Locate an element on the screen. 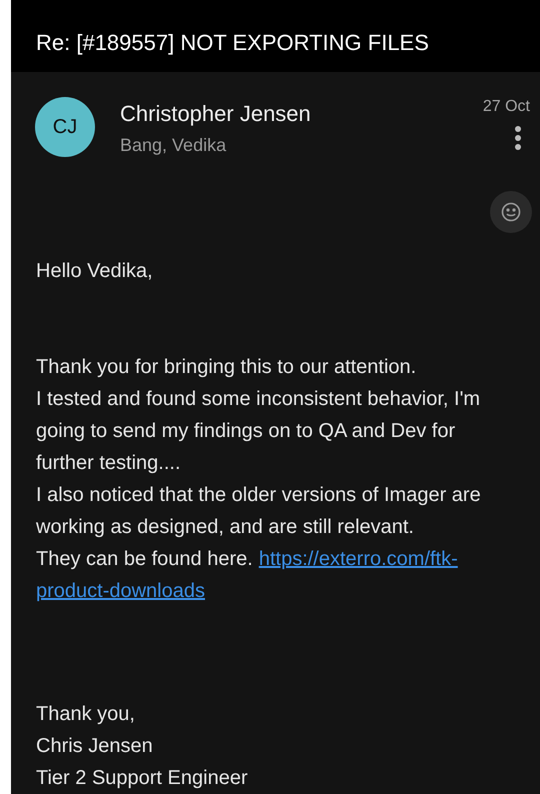 Image resolution: width=540 pixels, height=794 pixels. body-paragraph: I also noticed that the older versions of Imager are working as designed, and are still relevant. is located at coordinates (259, 511).